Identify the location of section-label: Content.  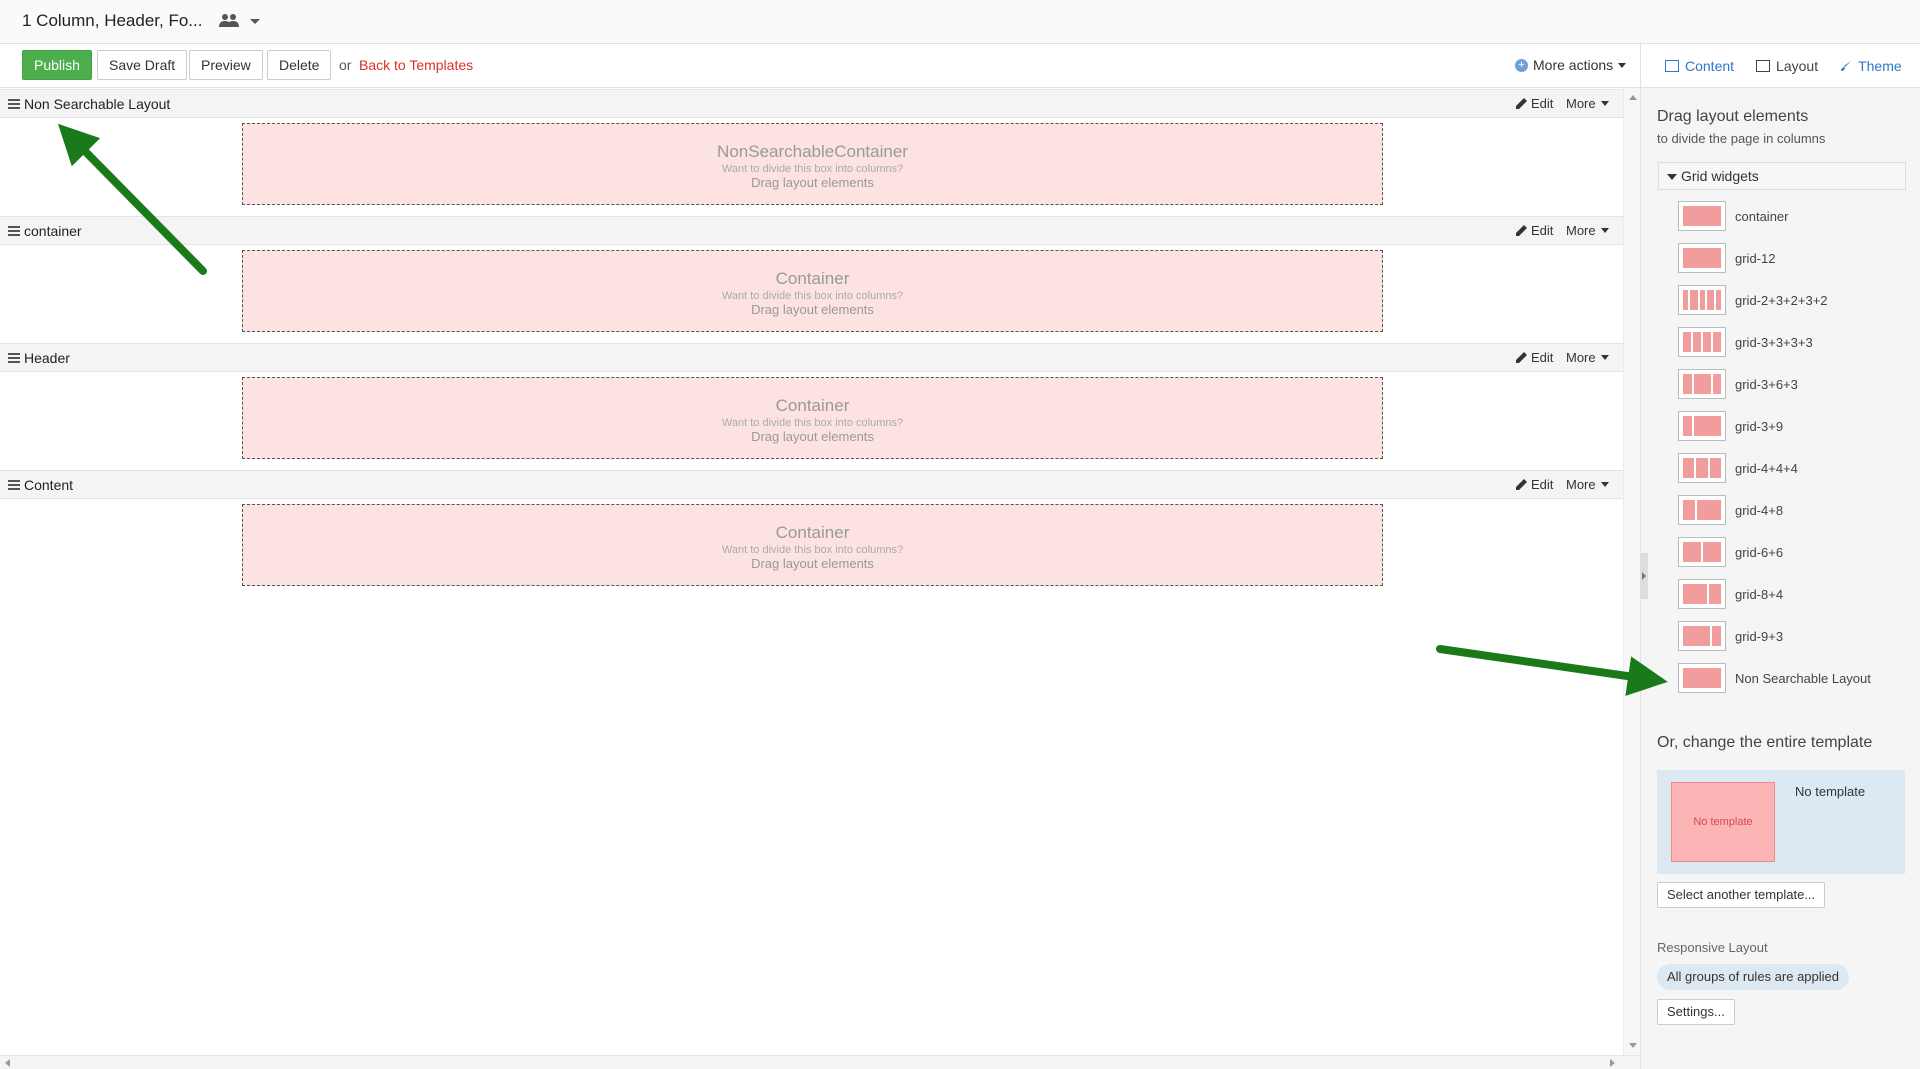
(49, 485).